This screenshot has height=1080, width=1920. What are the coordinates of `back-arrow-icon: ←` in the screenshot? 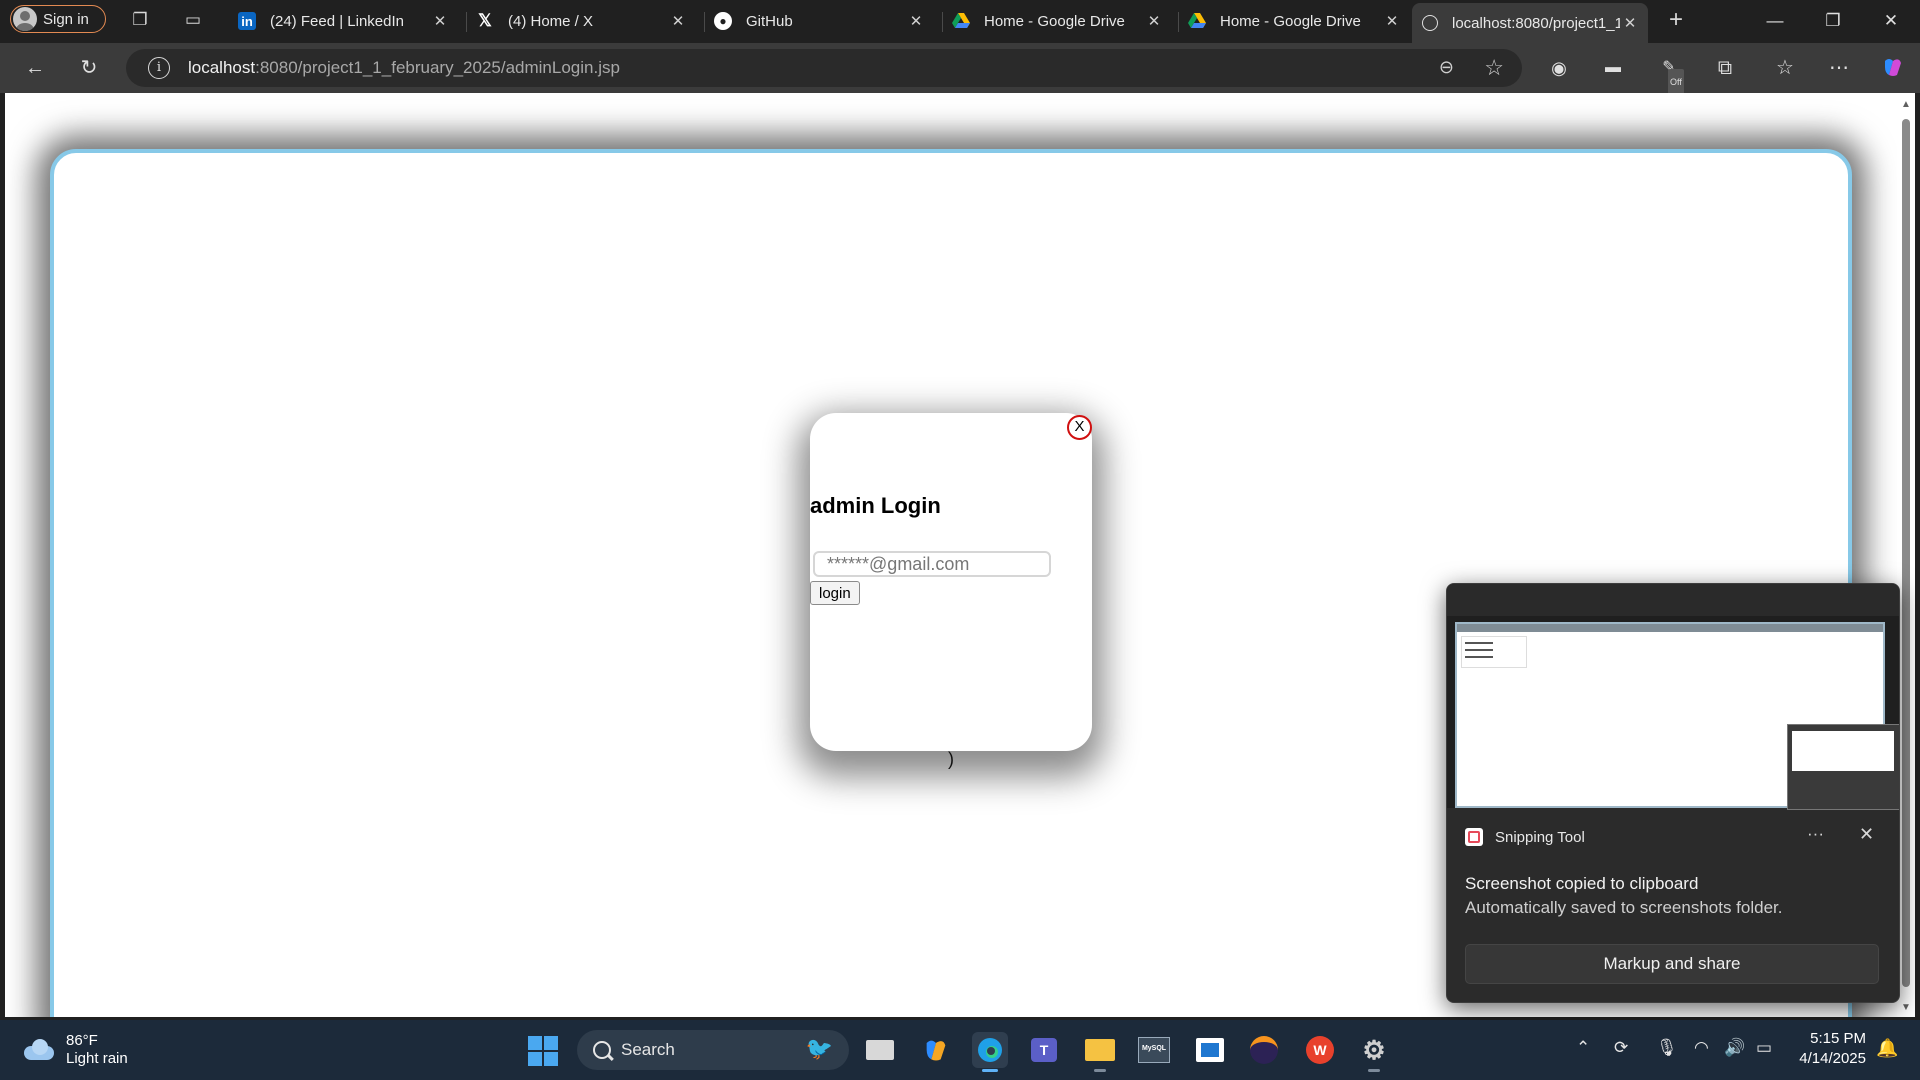 It's located at (35, 68).